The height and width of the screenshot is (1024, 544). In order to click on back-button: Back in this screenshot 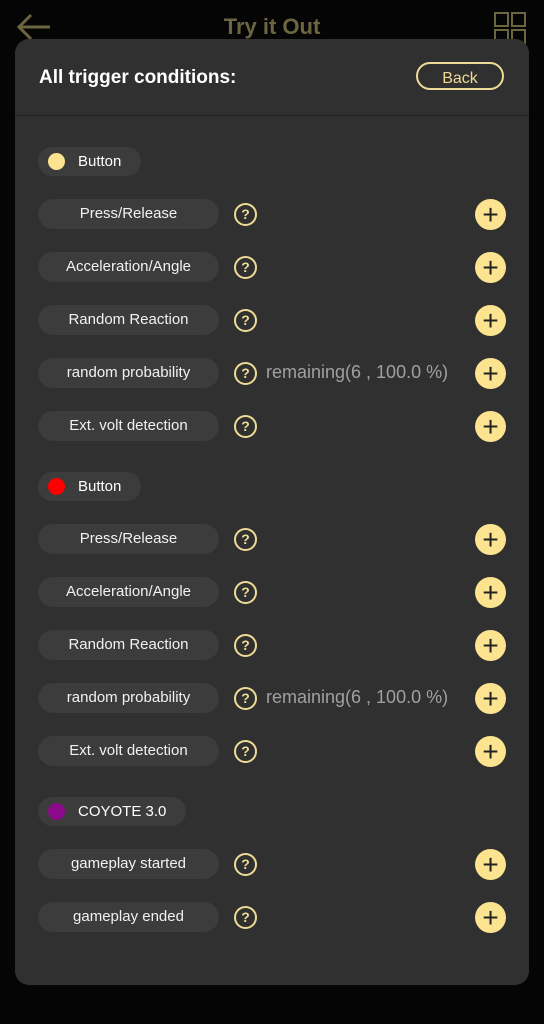, I will do `click(460, 76)`.